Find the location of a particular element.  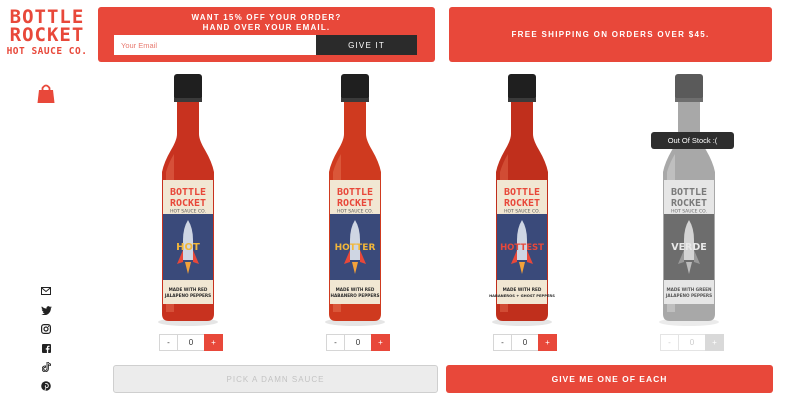

email-input is located at coordinates (215, 45).